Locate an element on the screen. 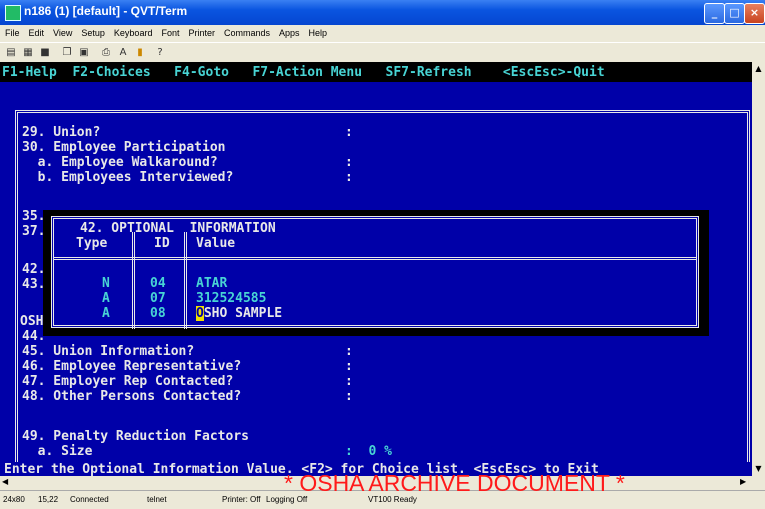  menu-file: File is located at coordinates (12, 31).